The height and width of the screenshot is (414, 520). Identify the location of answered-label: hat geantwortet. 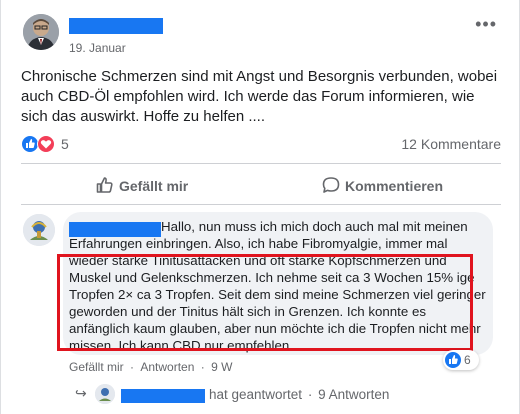
(256, 394).